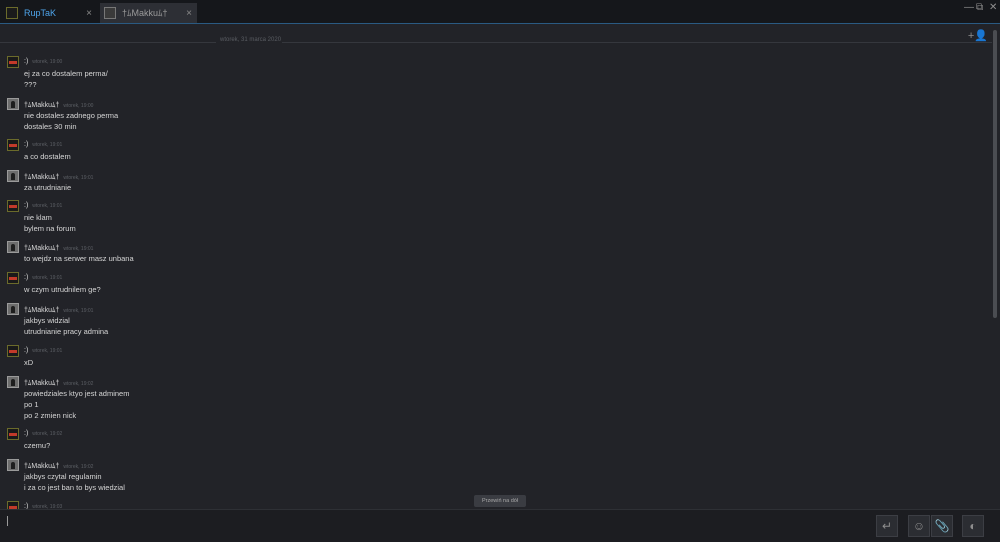 The width and height of the screenshot is (1000, 542). What do you see at coordinates (40, 13) in the screenshot?
I see `tab-label: RupTaK` at bounding box center [40, 13].